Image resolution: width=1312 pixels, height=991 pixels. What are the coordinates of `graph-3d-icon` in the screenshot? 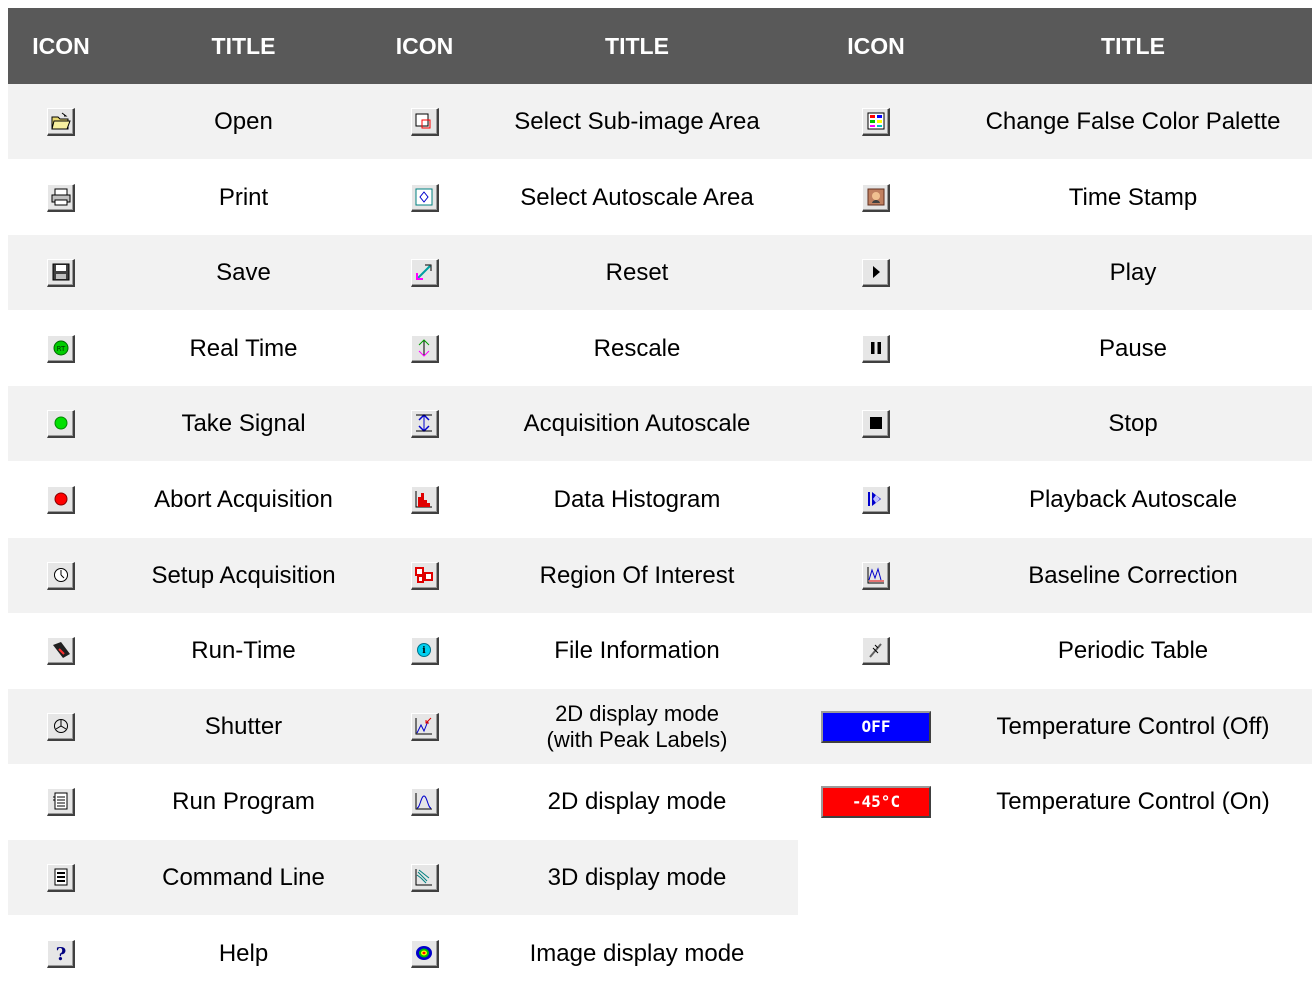 It's located at (424, 877).